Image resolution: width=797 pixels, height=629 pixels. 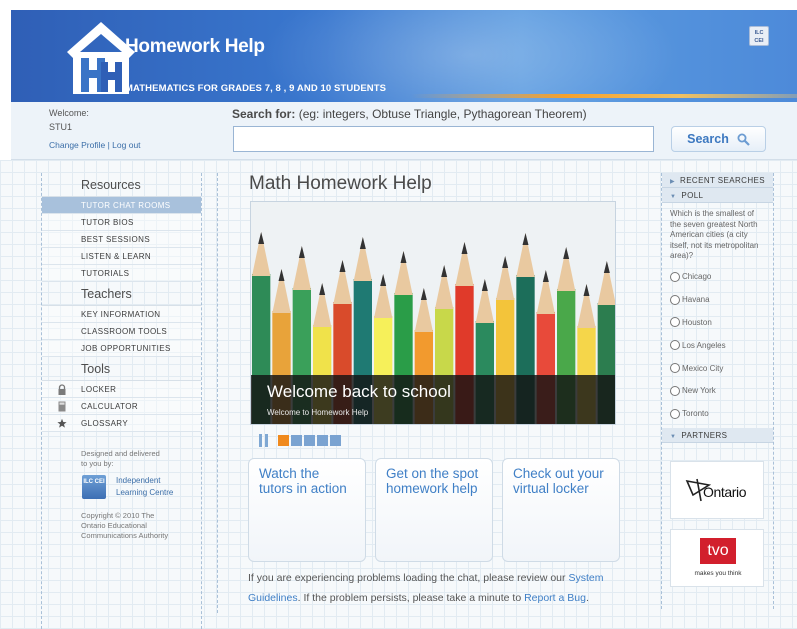 What do you see at coordinates (77, 145) in the screenshot?
I see `change-profile-link: Change Profile` at bounding box center [77, 145].